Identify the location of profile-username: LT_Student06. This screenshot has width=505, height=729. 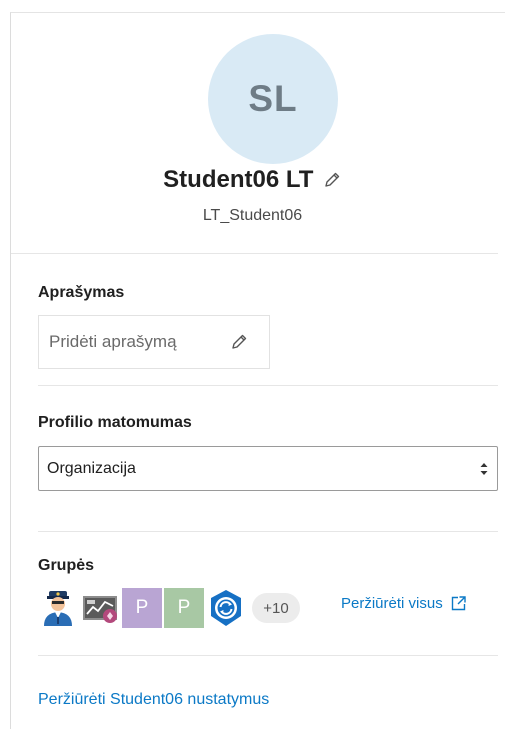
(252, 215).